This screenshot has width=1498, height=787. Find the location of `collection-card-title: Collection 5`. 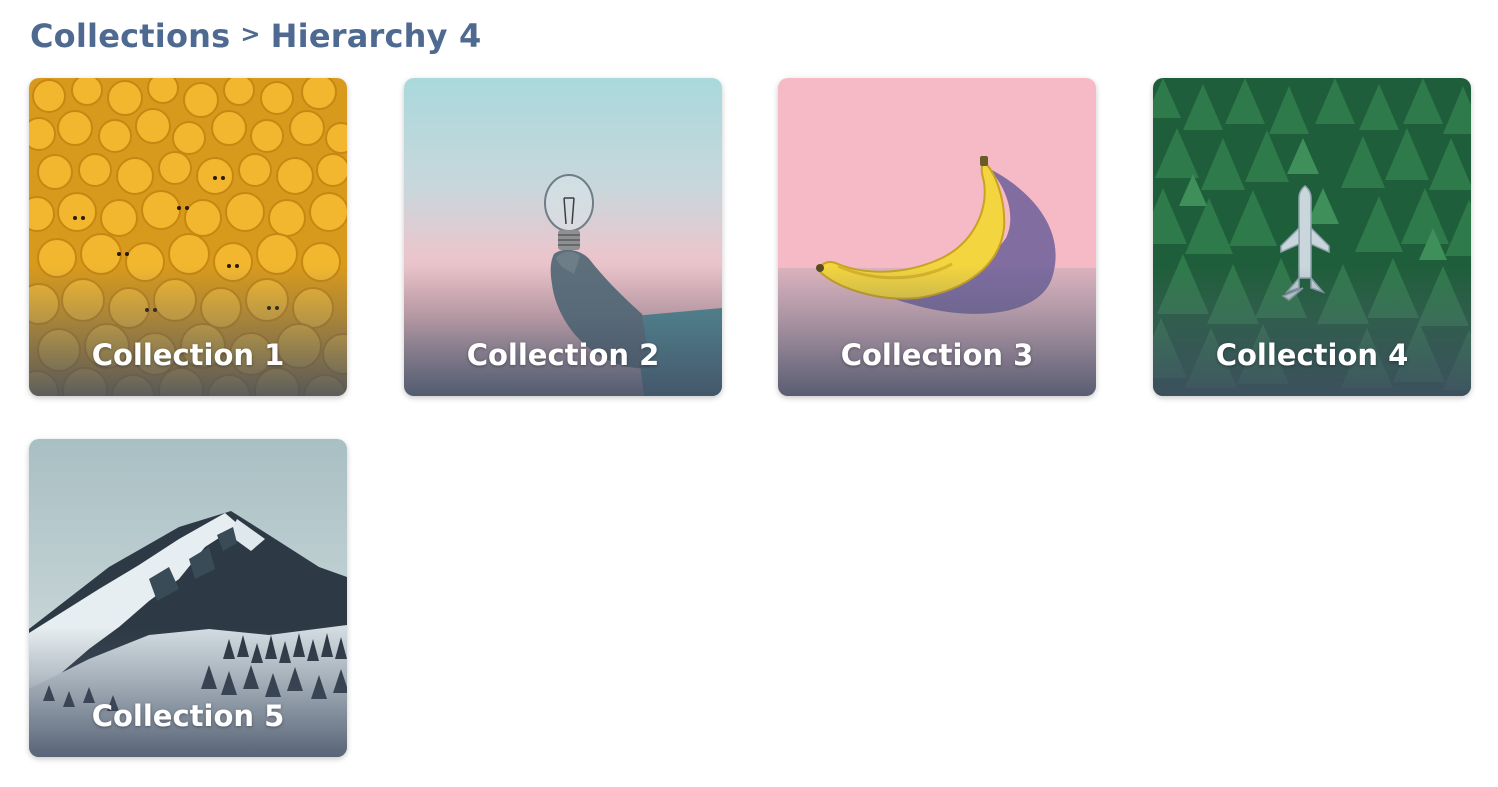

collection-card-title: Collection 5 is located at coordinates (188, 716).